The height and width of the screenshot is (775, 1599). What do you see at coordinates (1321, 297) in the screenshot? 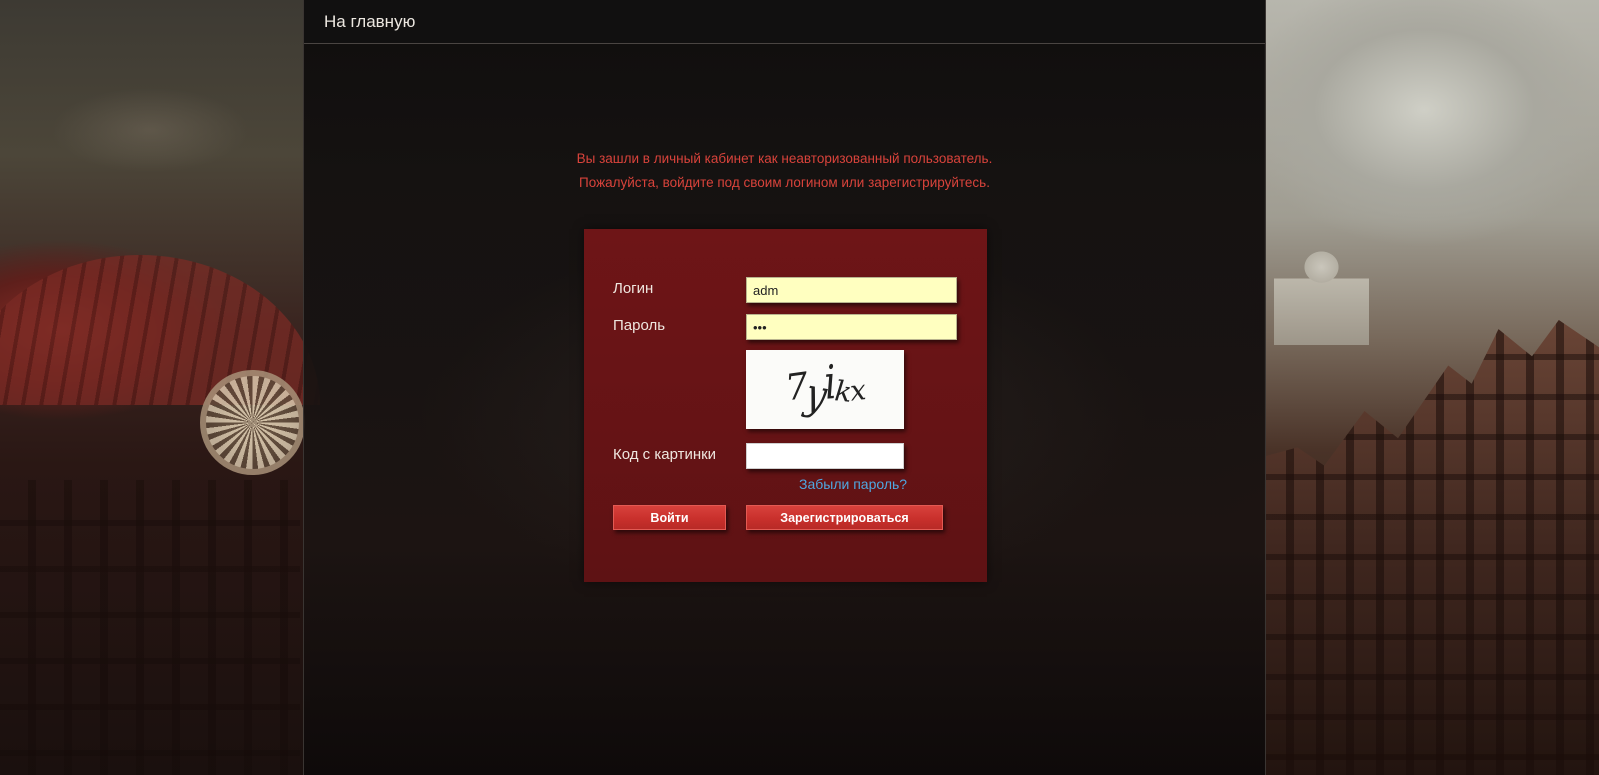
I see `palace-decoration` at bounding box center [1321, 297].